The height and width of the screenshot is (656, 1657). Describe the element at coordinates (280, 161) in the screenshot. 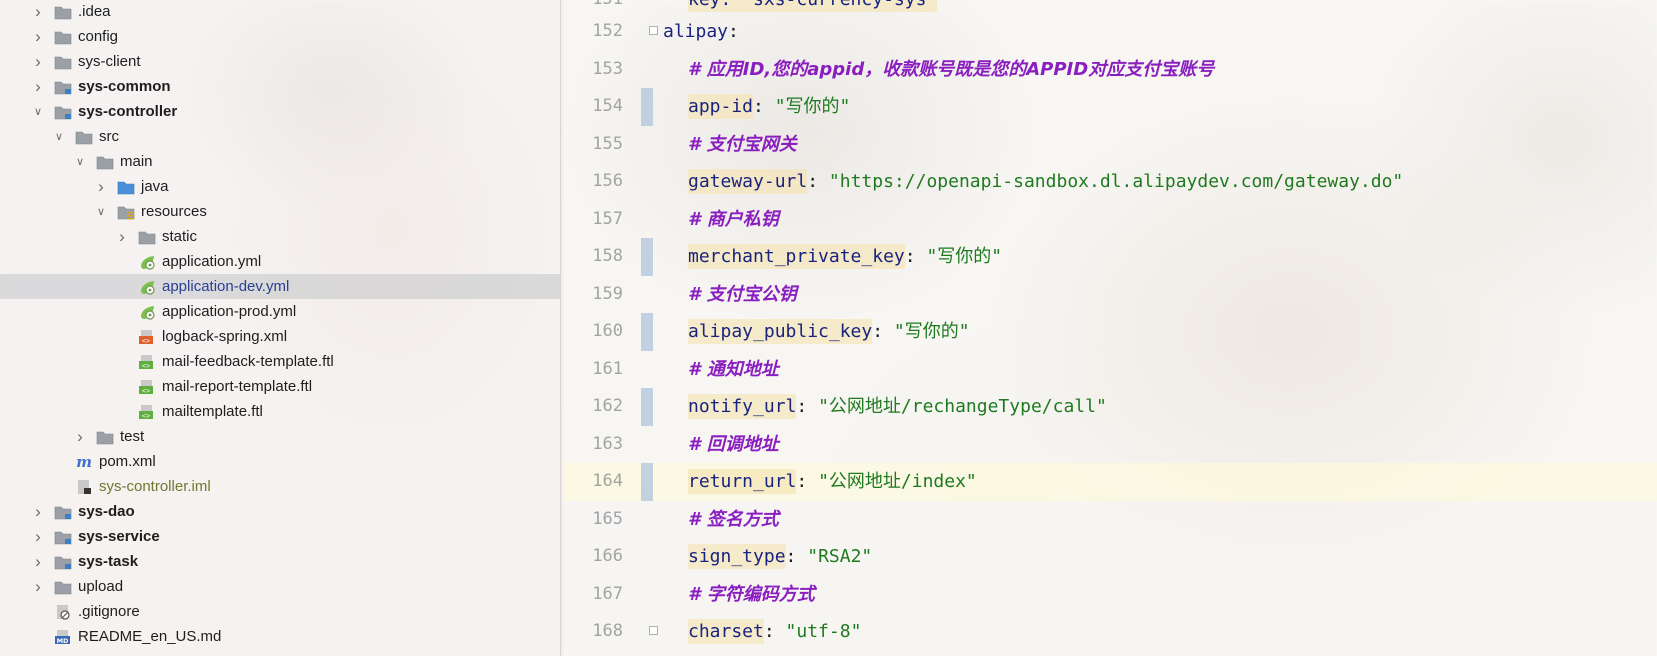

I see `tree-item: ∨ main` at that location.